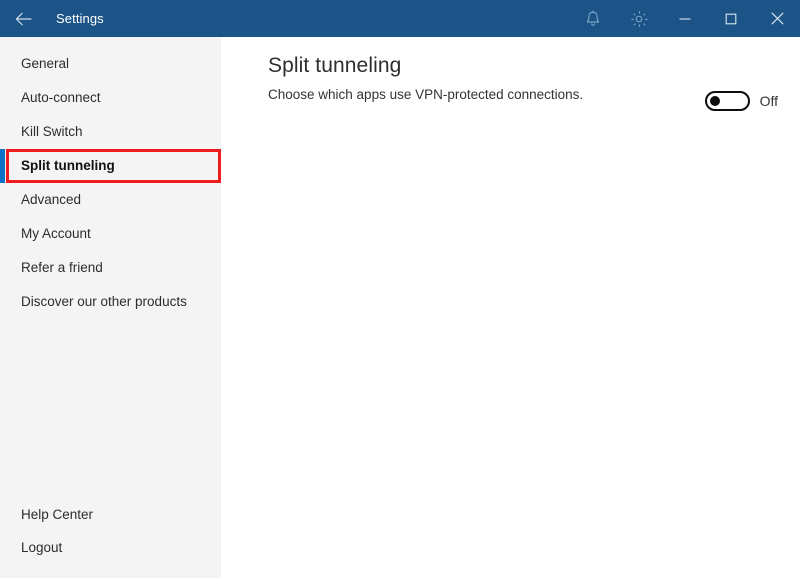  I want to click on sidebar-item-split-tunneling: Split tunneling, so click(110, 166).